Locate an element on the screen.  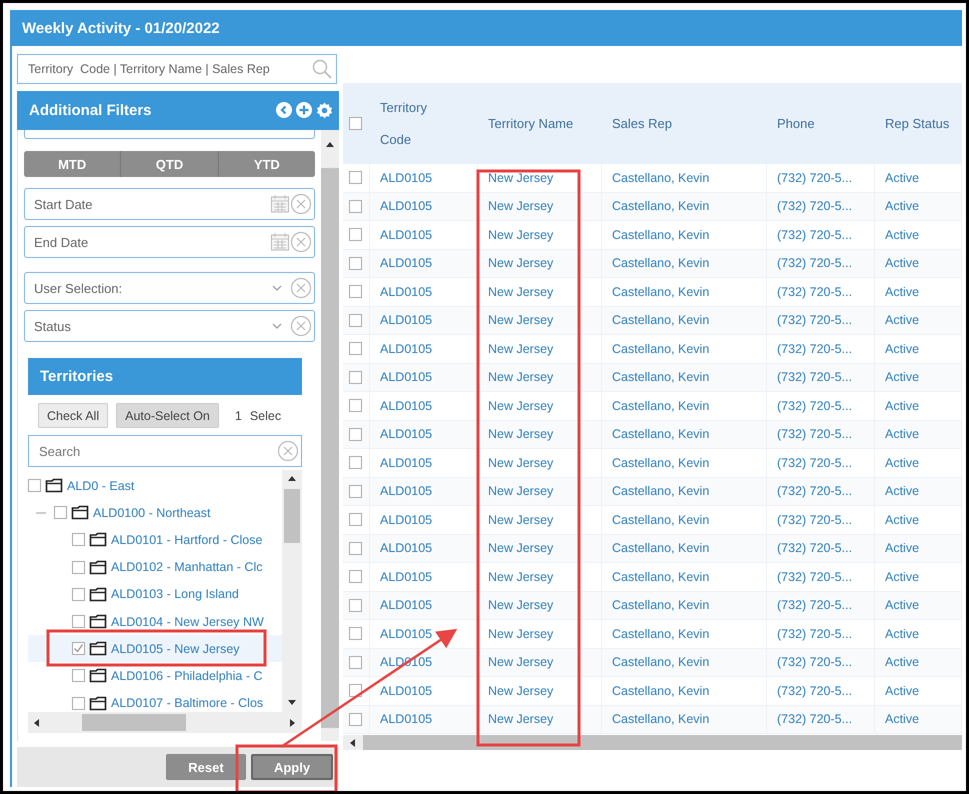
add-icon is located at coordinates (304, 110).